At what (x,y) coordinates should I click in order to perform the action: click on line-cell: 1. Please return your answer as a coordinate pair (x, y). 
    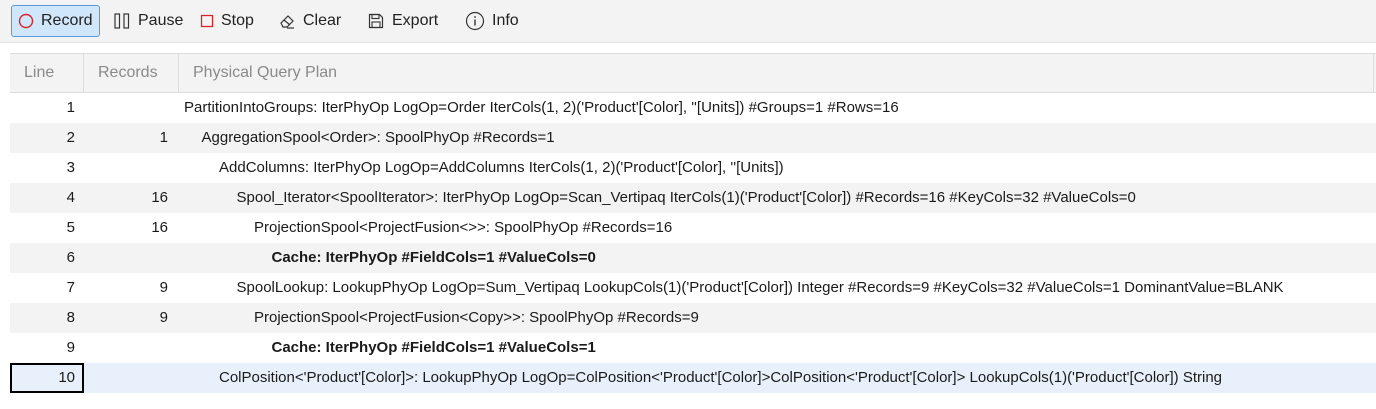
    Looking at the image, I should click on (47, 108).